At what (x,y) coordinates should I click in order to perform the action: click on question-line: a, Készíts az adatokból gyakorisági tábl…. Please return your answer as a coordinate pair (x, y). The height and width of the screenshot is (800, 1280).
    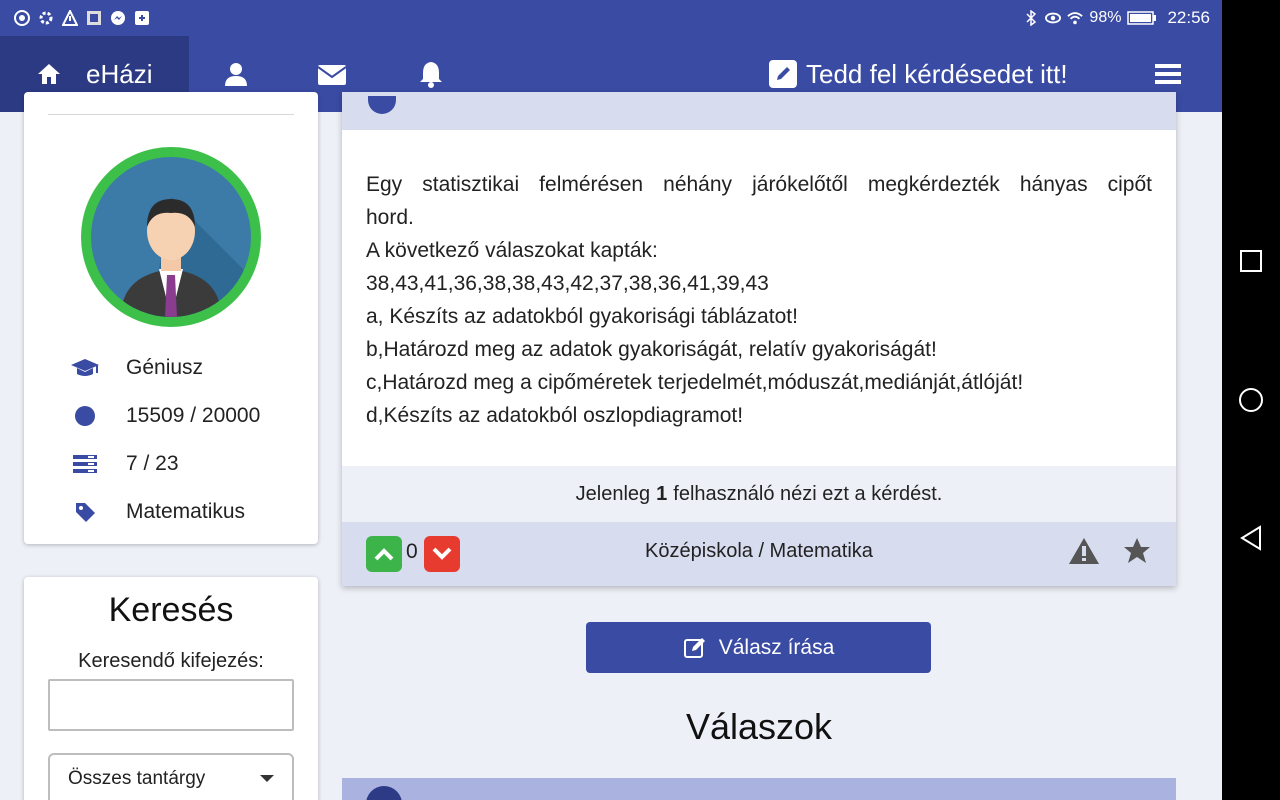
    Looking at the image, I should click on (582, 316).